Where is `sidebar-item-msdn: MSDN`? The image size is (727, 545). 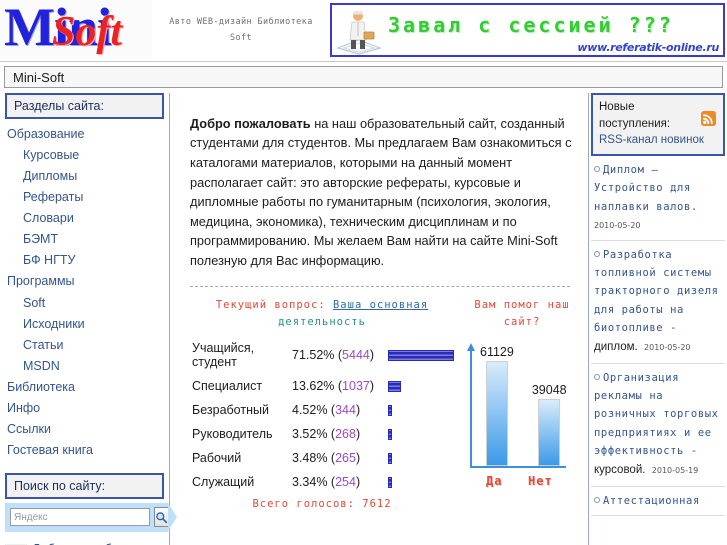 sidebar-item-msdn: MSDN is located at coordinates (84, 365).